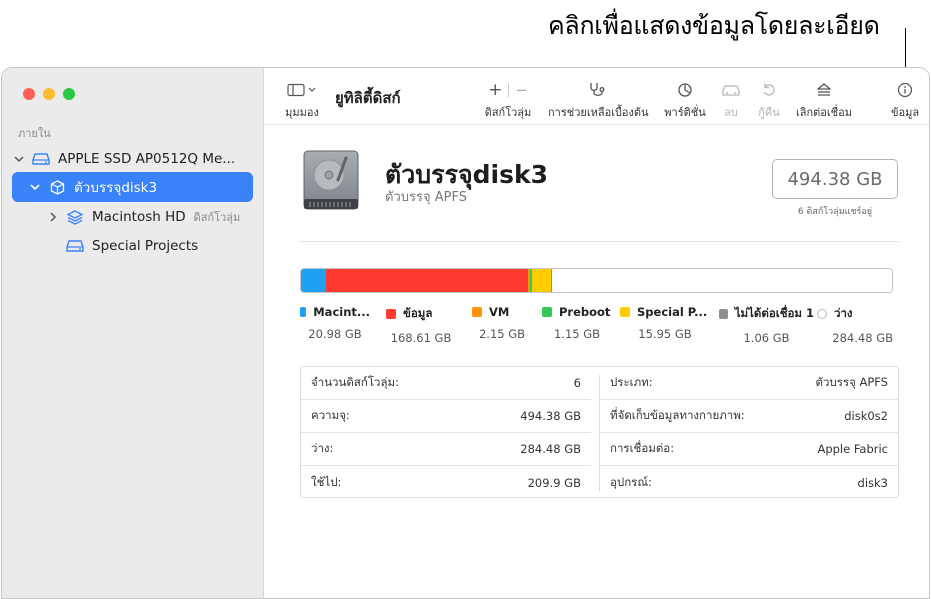  Describe the element at coordinates (631, 382) in the screenshot. I see `info-label: ประเภท:` at that location.